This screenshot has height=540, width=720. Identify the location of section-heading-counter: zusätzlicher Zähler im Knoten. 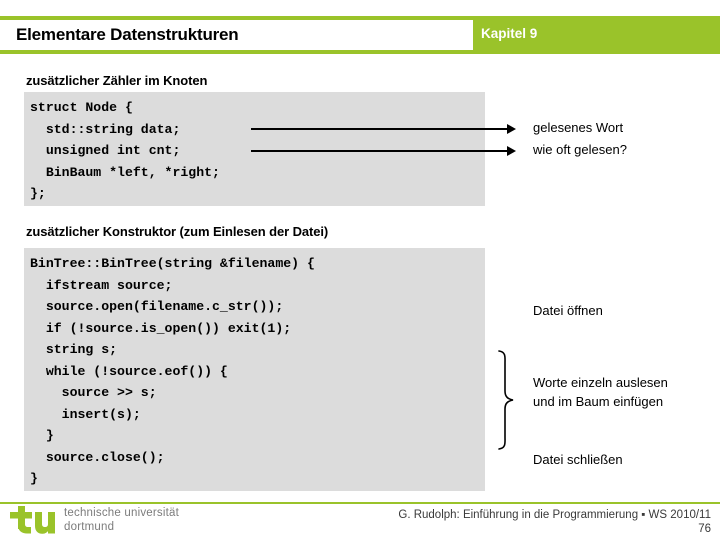
(117, 80).